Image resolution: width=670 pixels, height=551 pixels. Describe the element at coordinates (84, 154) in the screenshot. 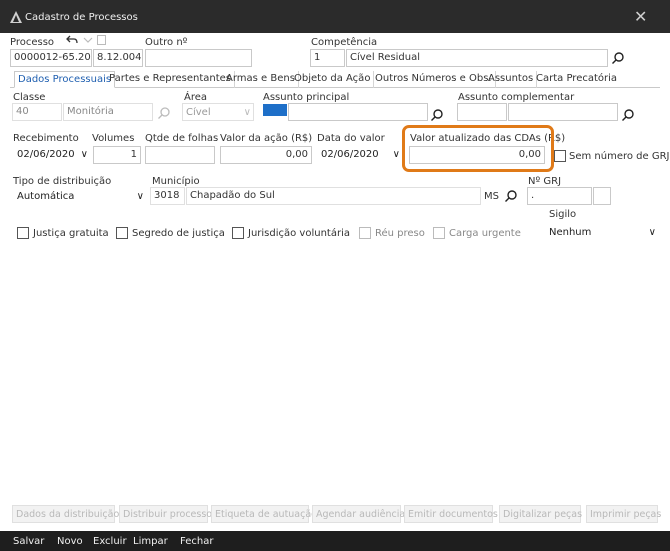

I see `recebimento-chevron-icon: ∨` at that location.